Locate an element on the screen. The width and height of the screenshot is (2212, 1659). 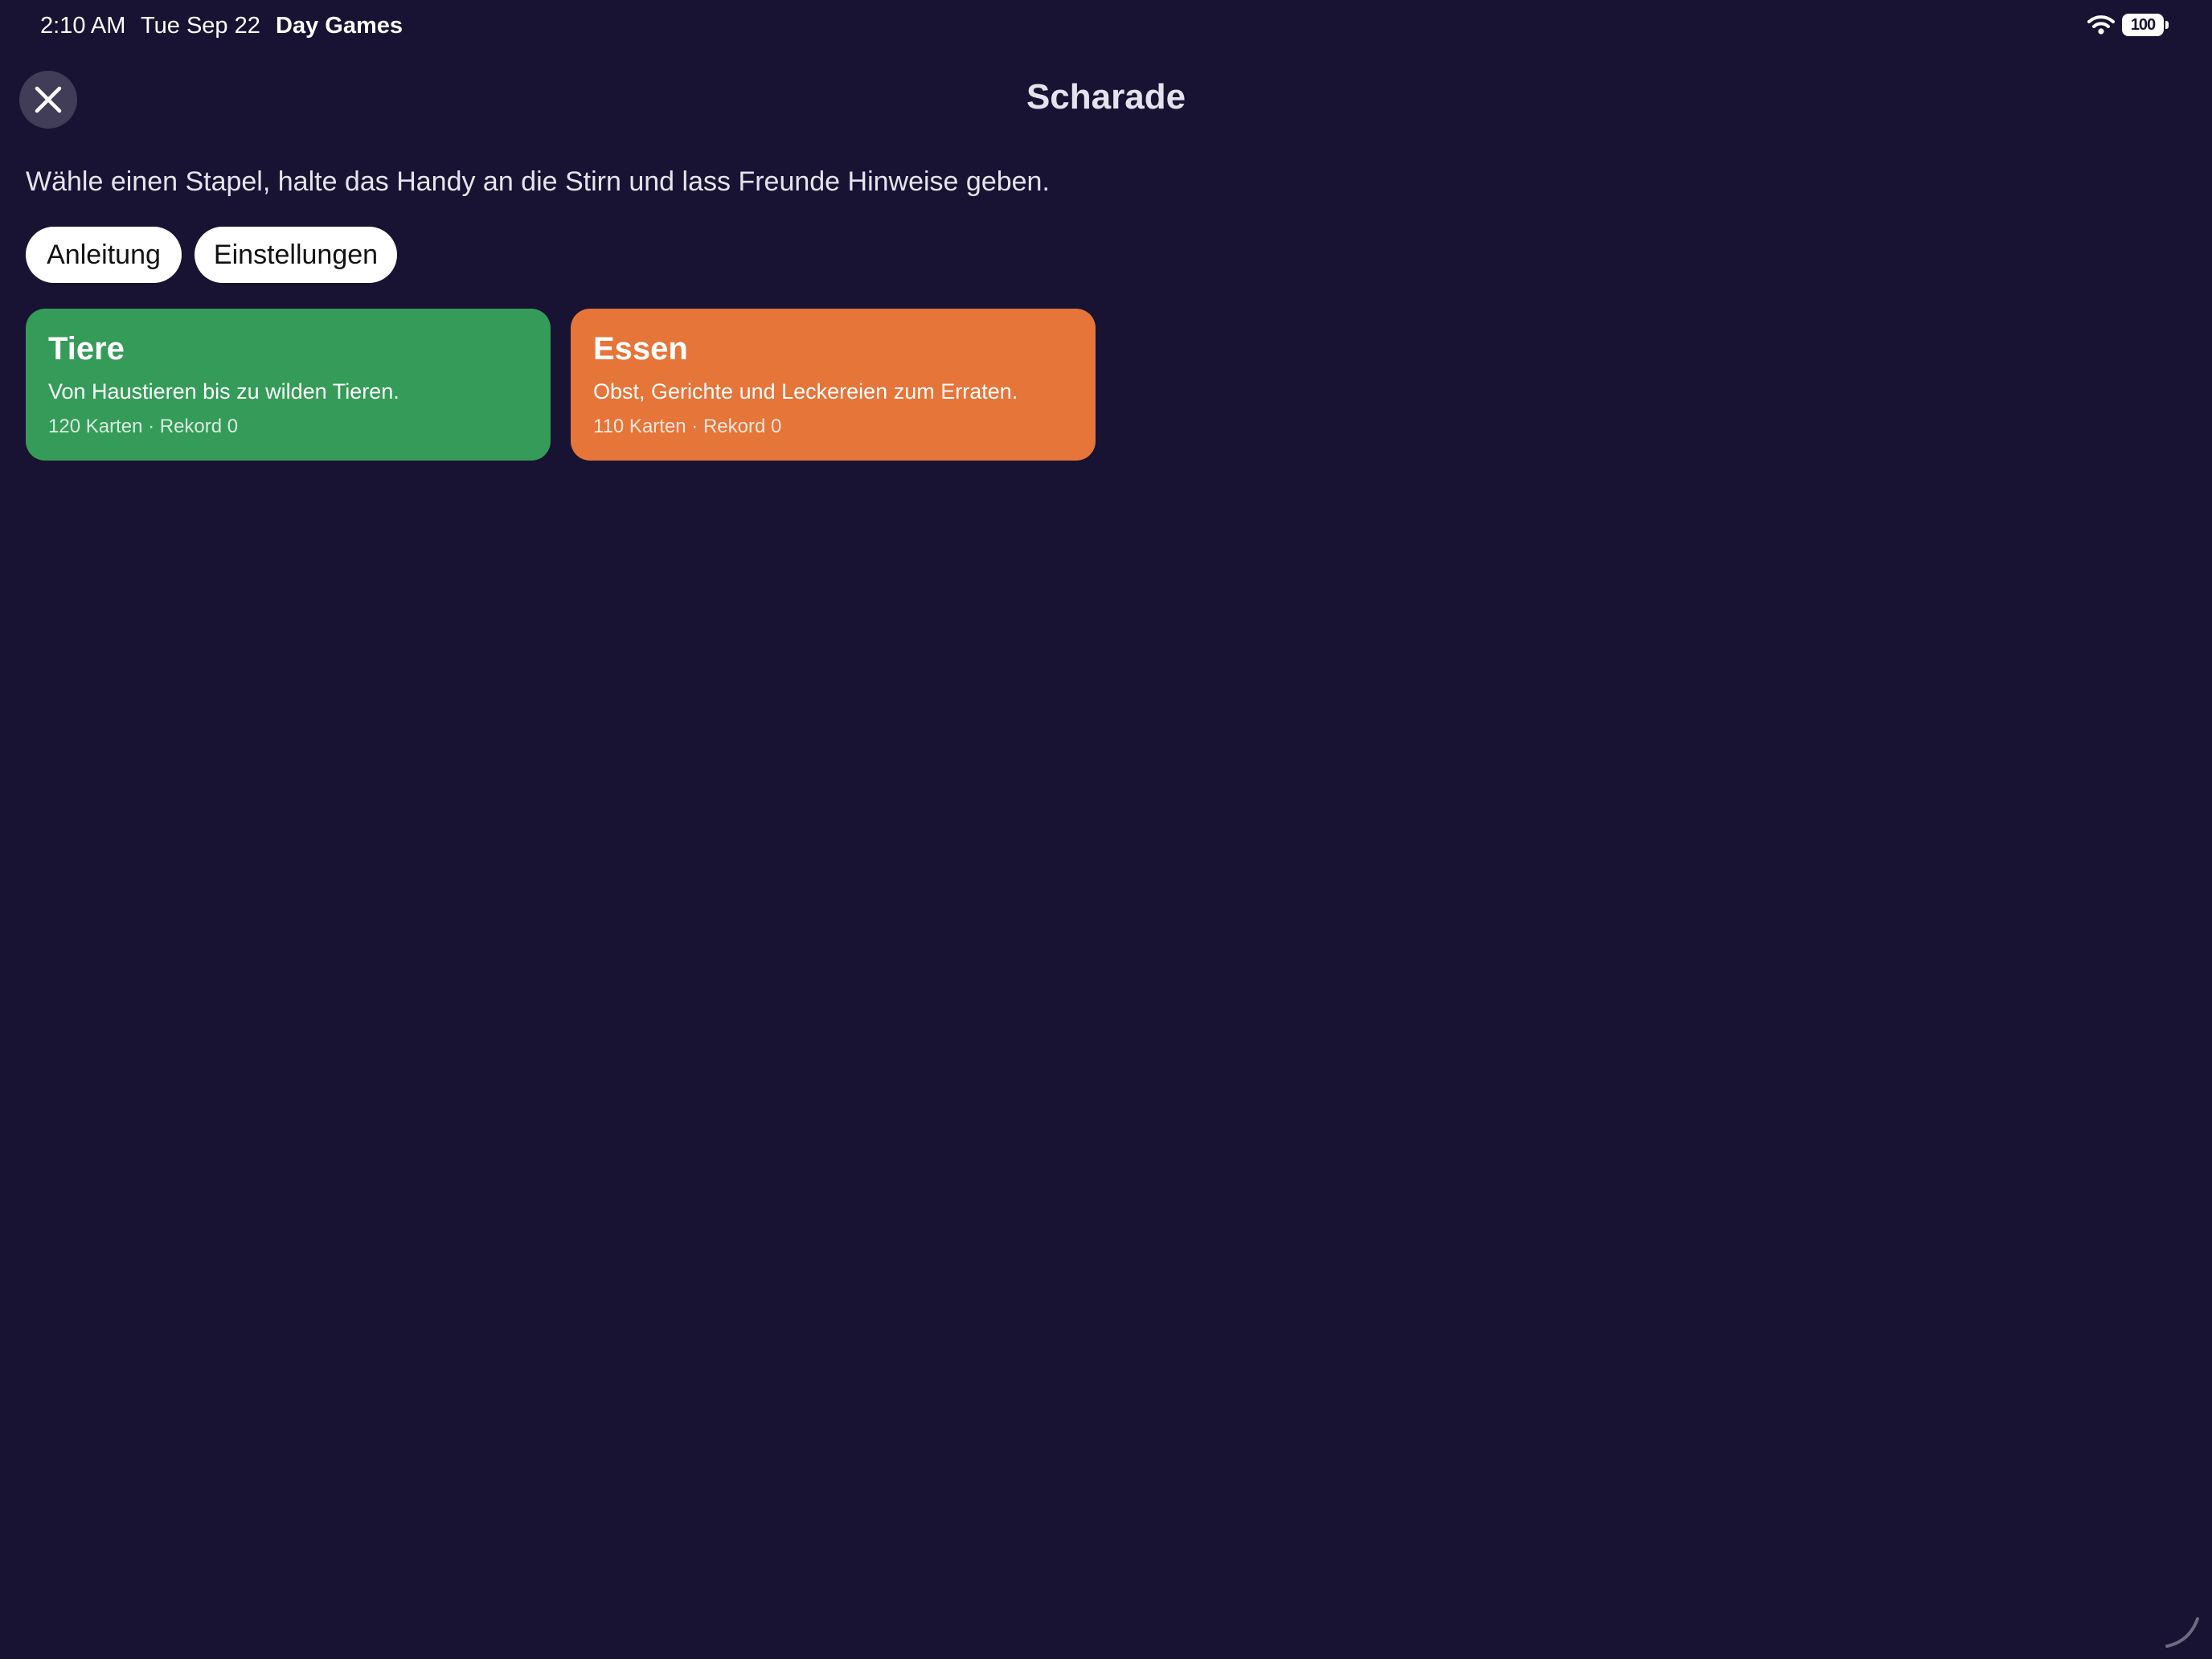
close-icon is located at coordinates (48, 99).